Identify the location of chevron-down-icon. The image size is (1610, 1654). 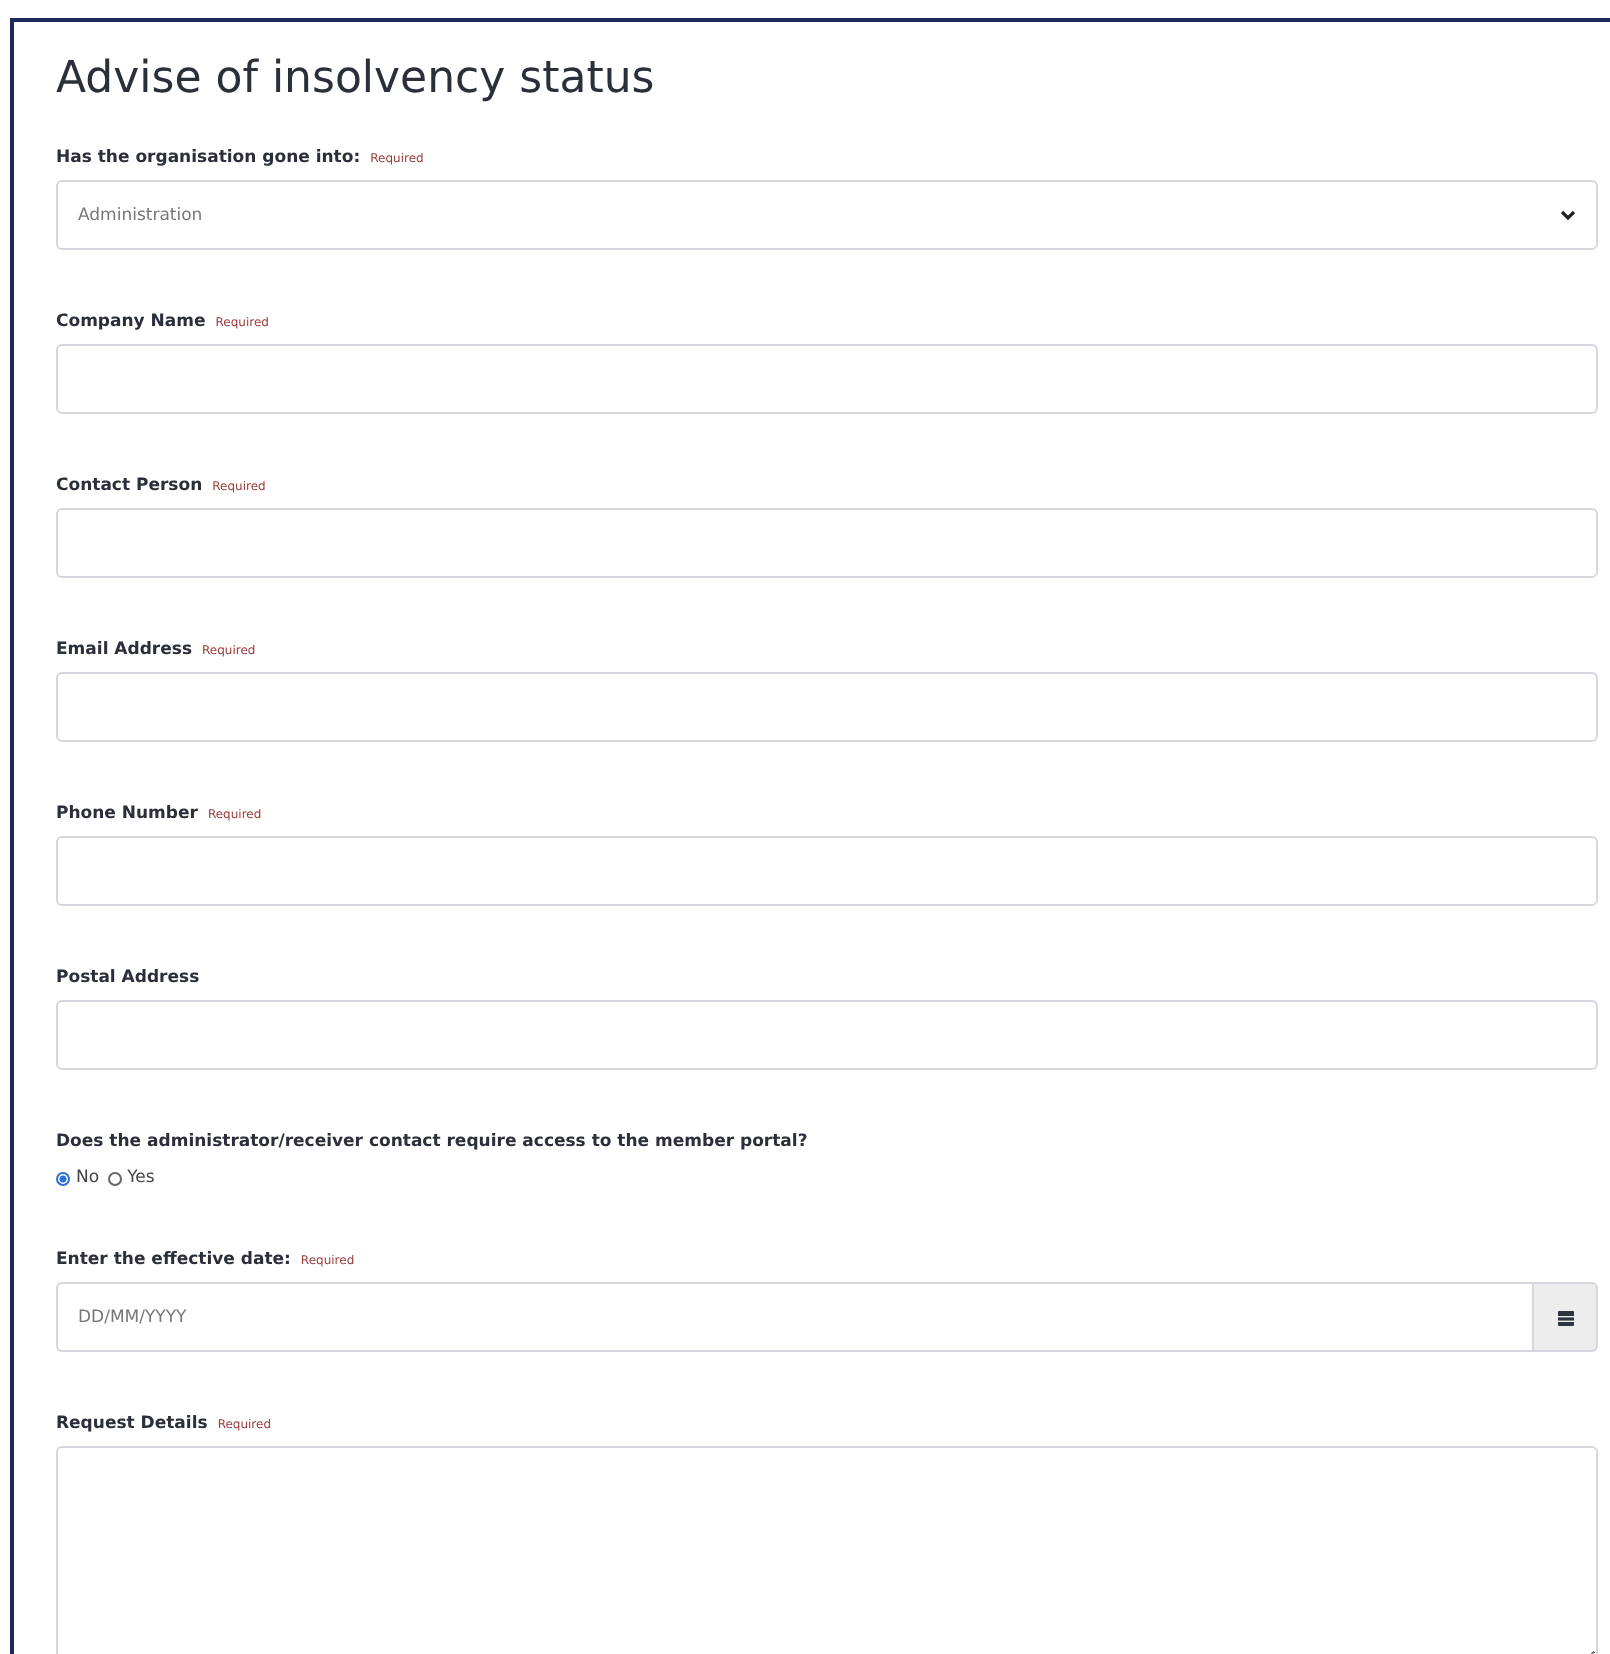
(1568, 215).